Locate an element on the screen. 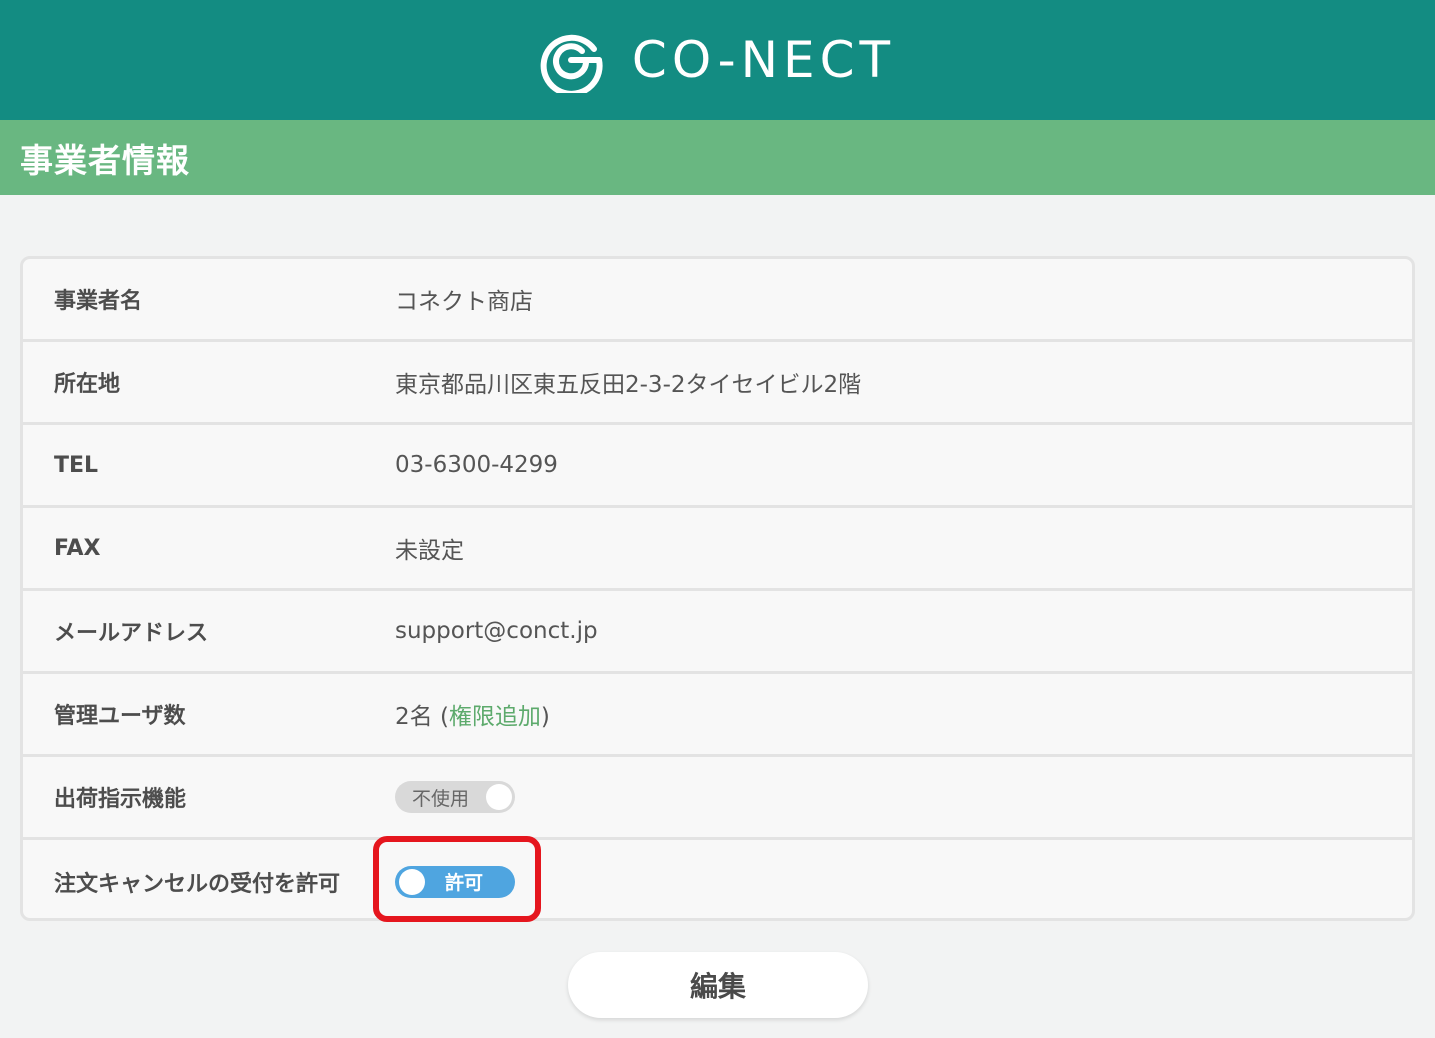 Image resolution: width=1435 pixels, height=1038 pixels. brand-logo: CO-NECT is located at coordinates (716, 60).